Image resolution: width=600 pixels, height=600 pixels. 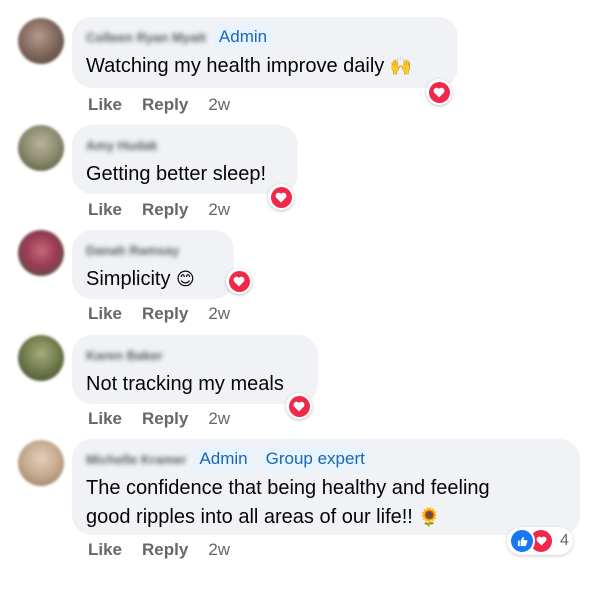 I want to click on group-expert-badge: Group expert, so click(x=315, y=459).